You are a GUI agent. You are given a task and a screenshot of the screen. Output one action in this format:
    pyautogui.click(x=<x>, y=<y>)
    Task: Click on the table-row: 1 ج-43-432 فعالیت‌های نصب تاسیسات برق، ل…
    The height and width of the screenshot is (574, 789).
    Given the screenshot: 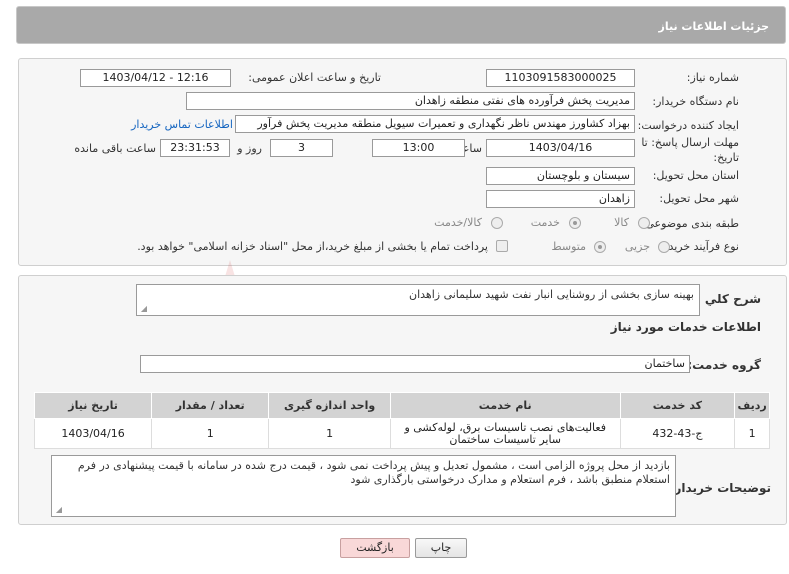 What is the action you would take?
    pyautogui.click(x=401, y=433)
    